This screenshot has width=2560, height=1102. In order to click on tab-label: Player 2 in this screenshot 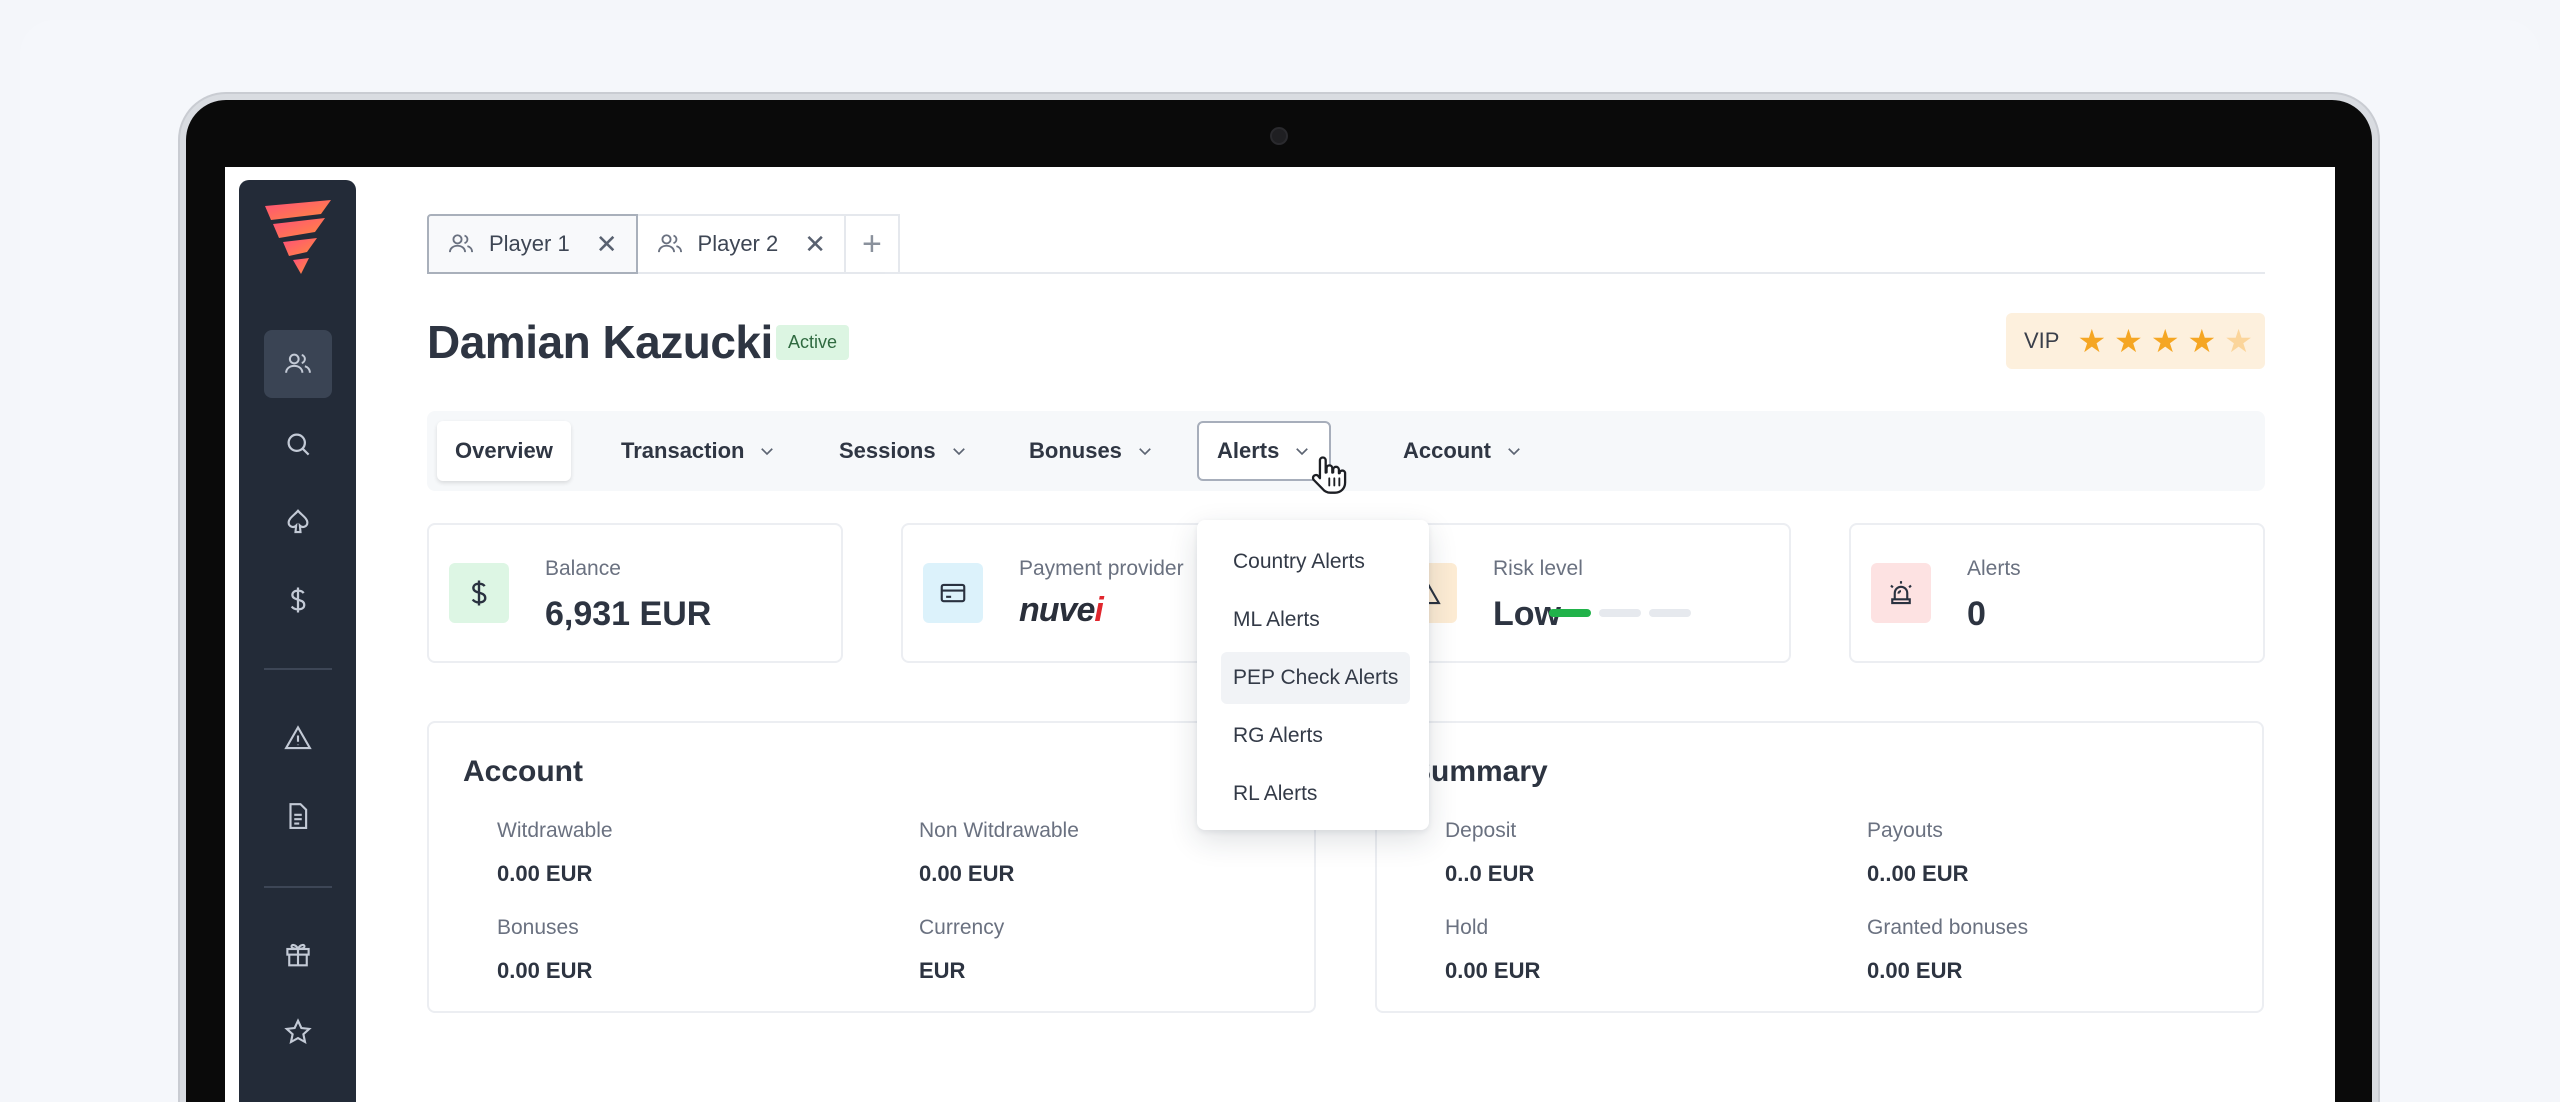, I will do `click(738, 243)`.